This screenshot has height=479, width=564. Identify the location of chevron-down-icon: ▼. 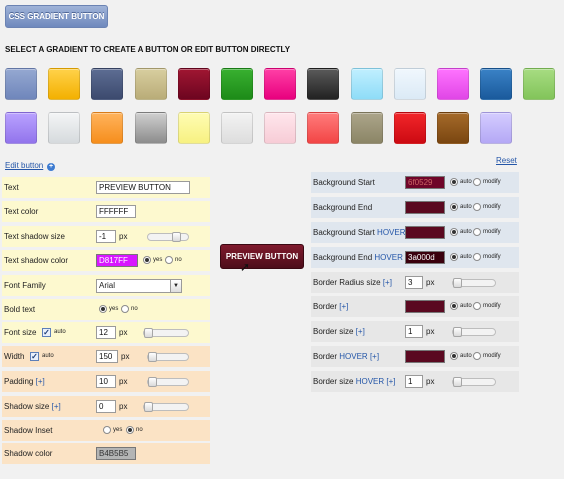
(175, 285).